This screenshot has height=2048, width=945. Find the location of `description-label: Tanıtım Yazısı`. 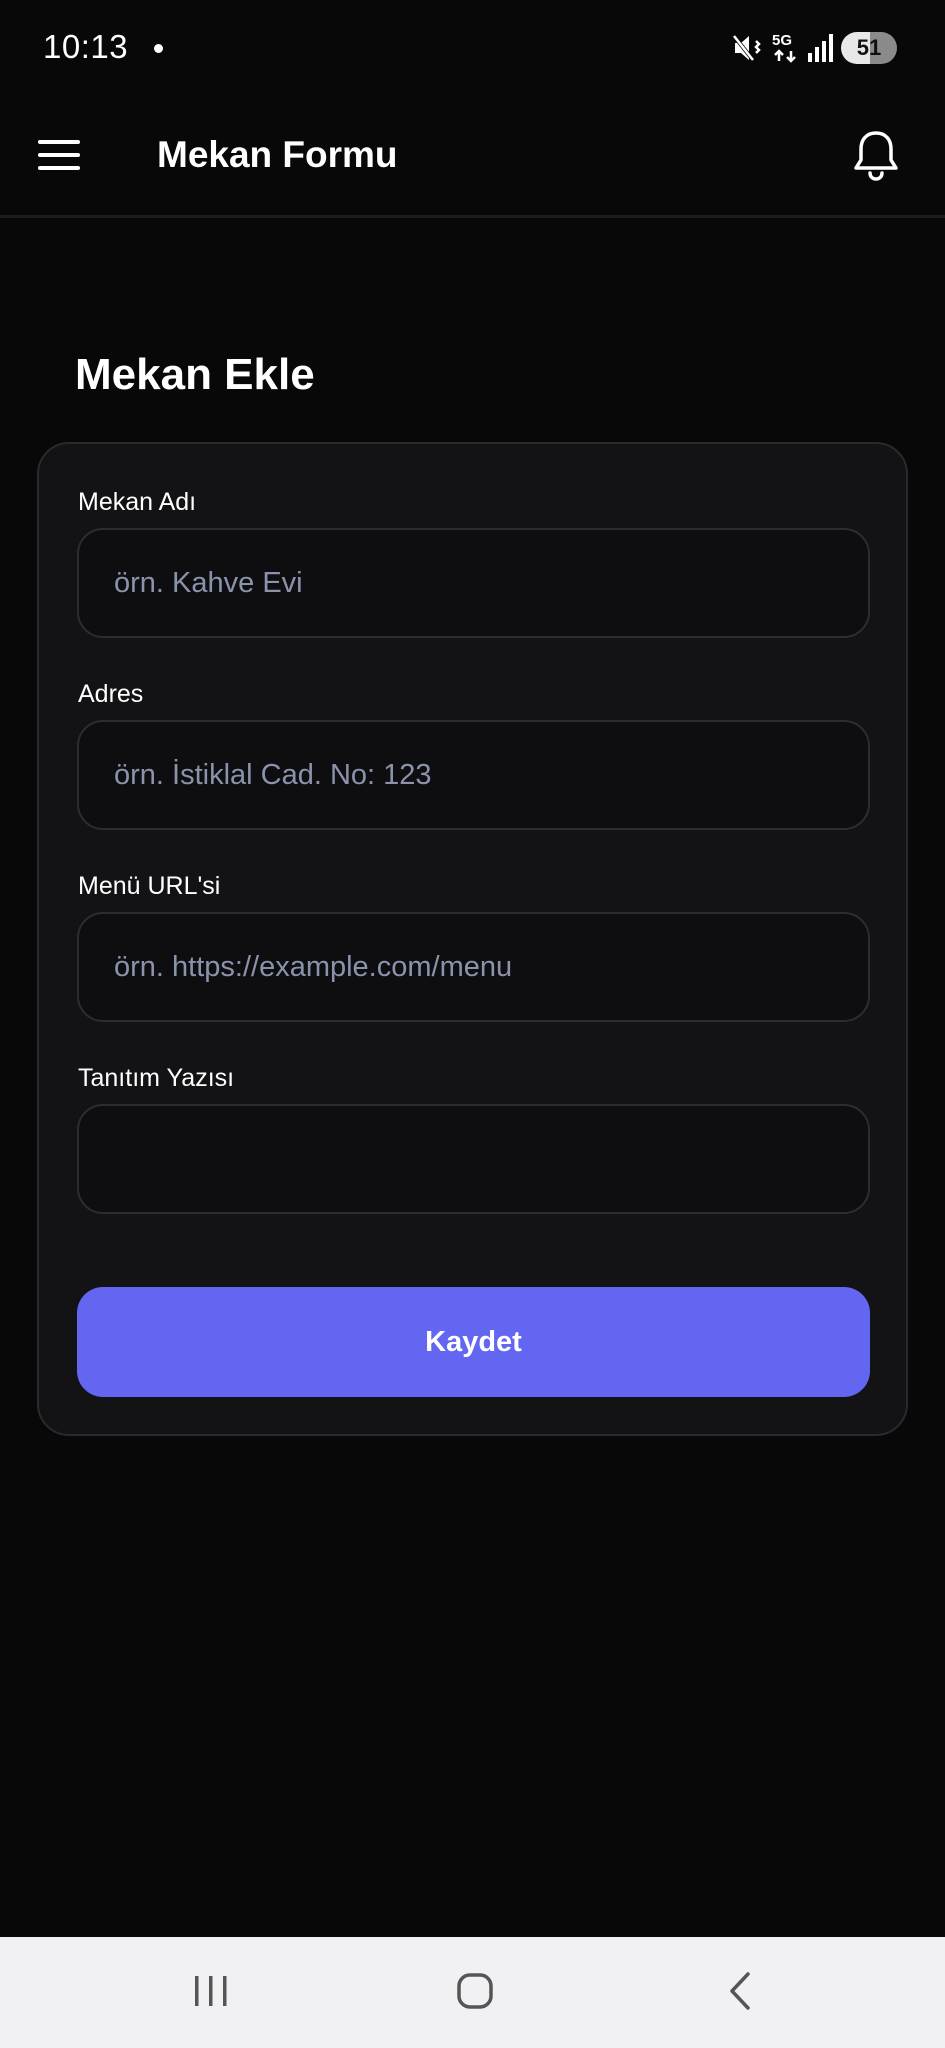

description-label: Tanıtım Yazısı is located at coordinates (156, 1078).